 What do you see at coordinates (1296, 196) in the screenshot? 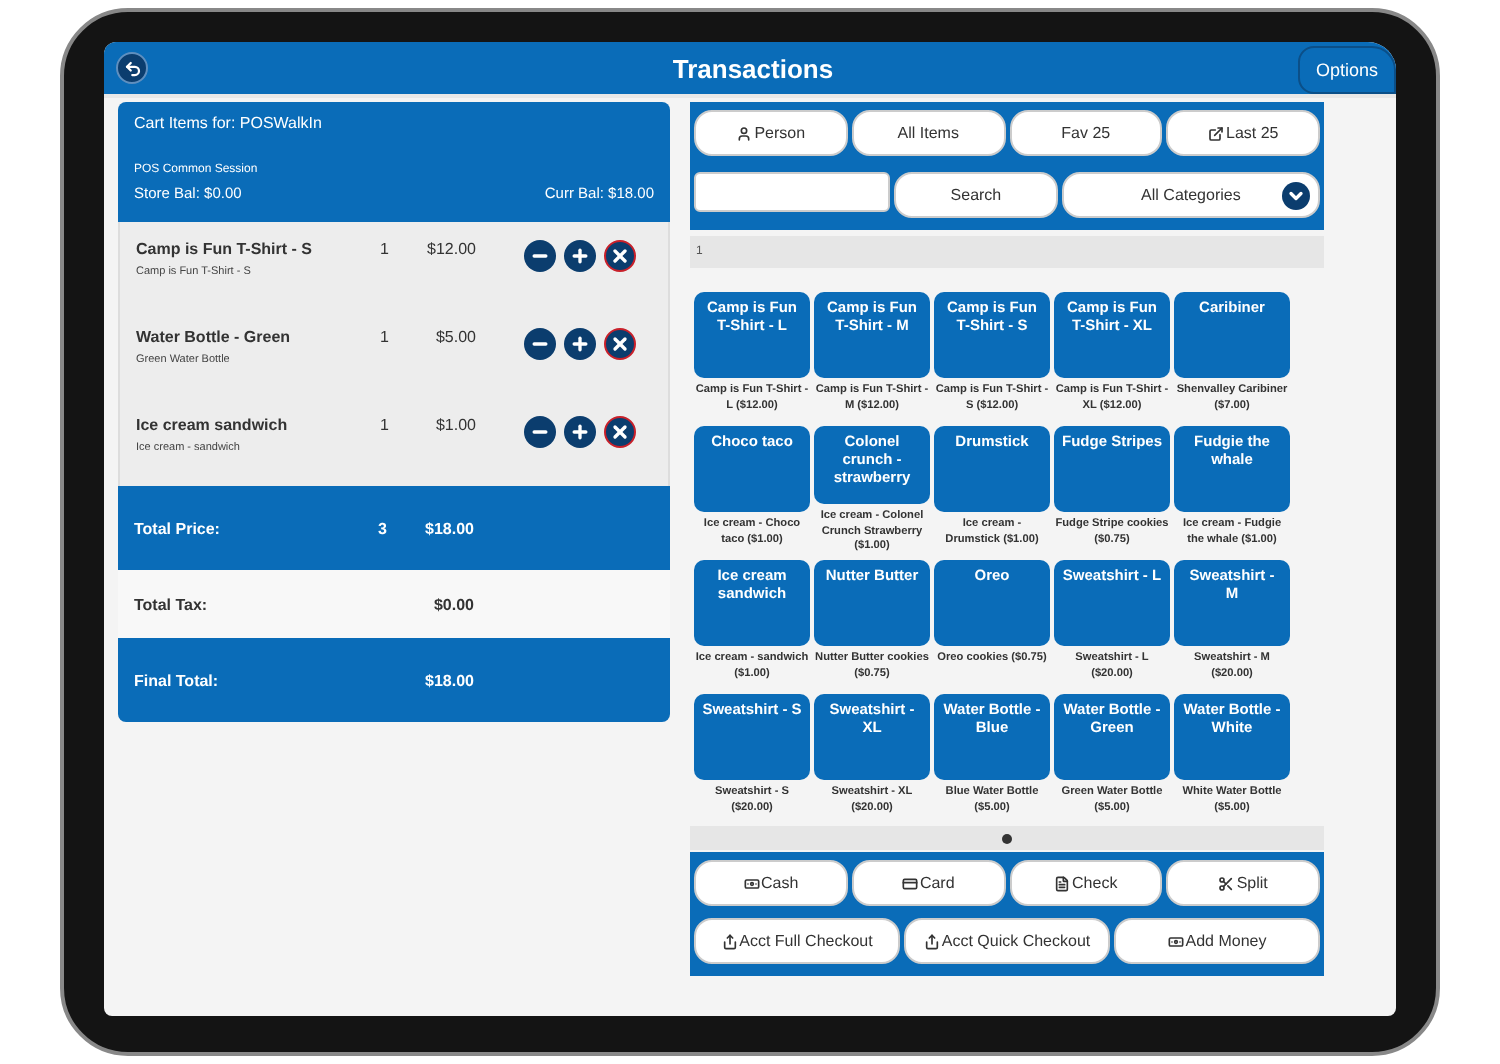
I see `chevron-down-icon` at bounding box center [1296, 196].